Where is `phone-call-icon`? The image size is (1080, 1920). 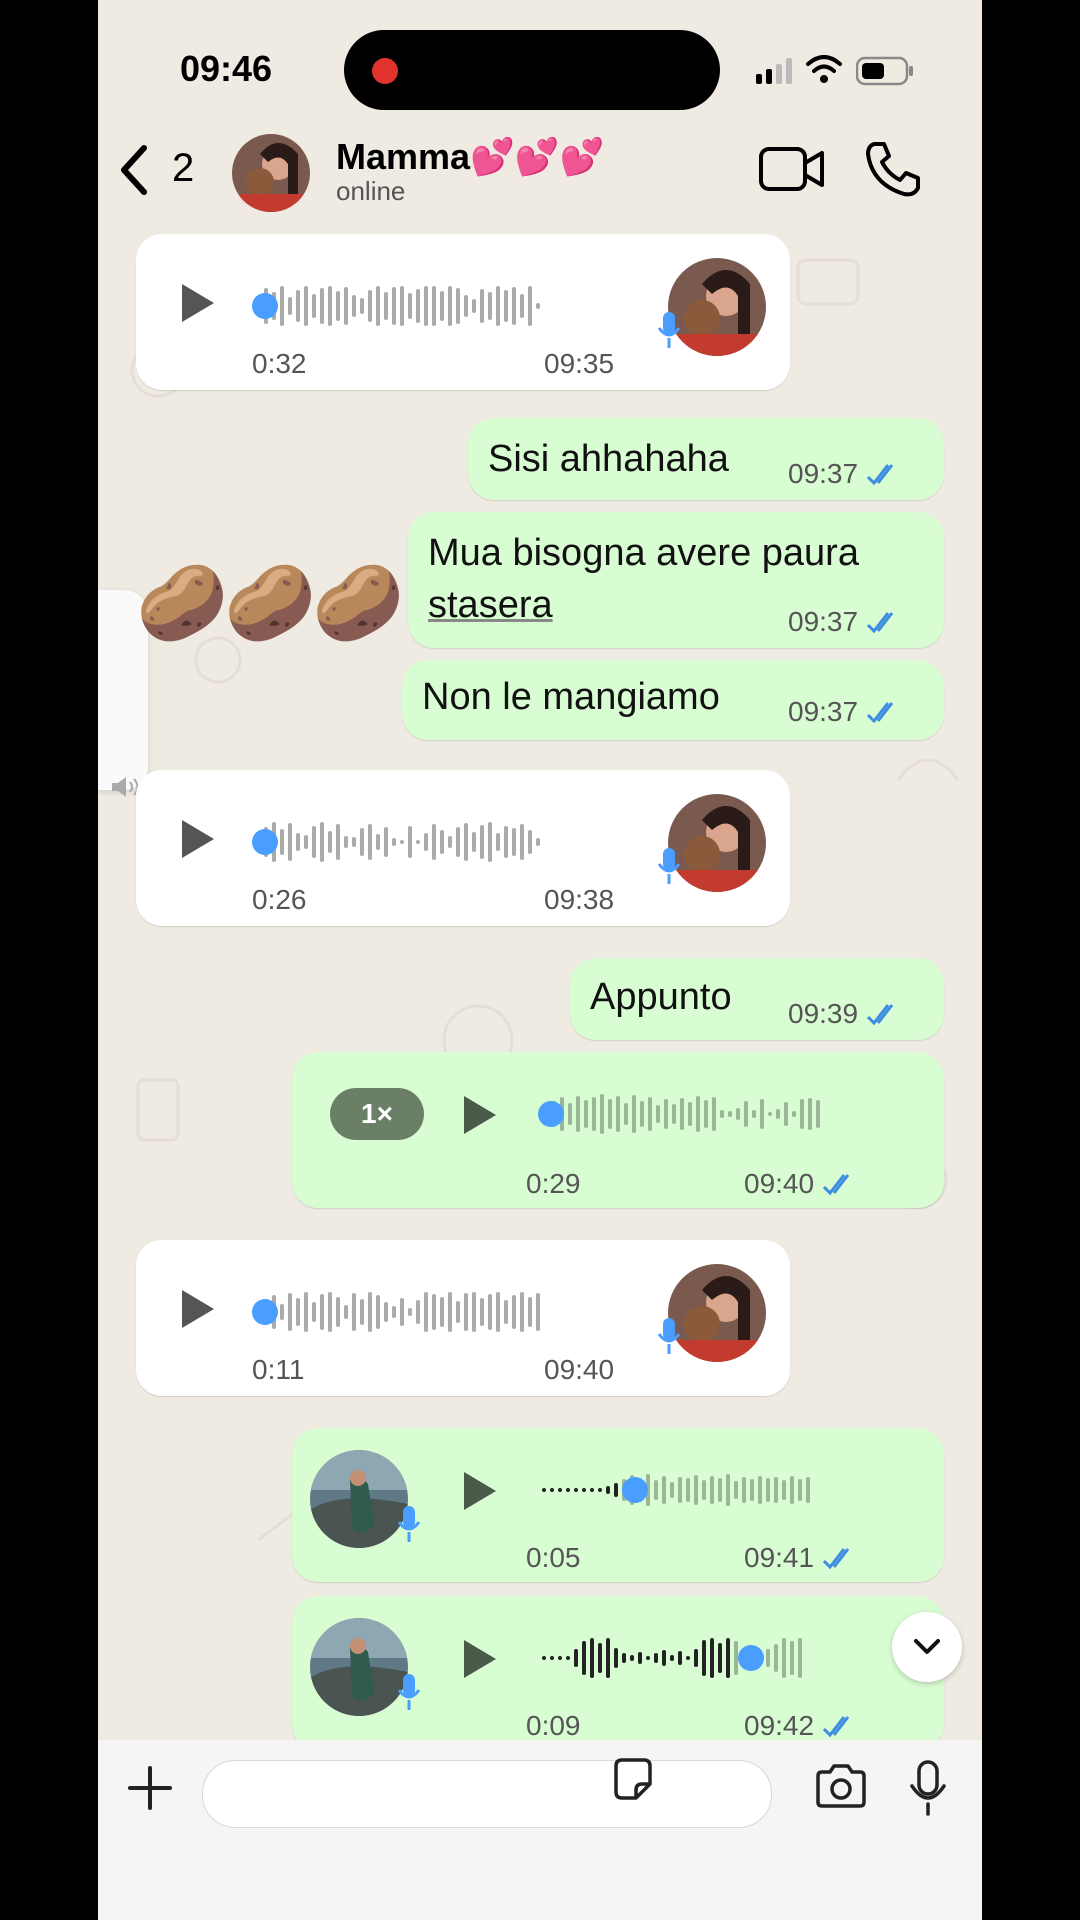 phone-call-icon is located at coordinates (893, 169).